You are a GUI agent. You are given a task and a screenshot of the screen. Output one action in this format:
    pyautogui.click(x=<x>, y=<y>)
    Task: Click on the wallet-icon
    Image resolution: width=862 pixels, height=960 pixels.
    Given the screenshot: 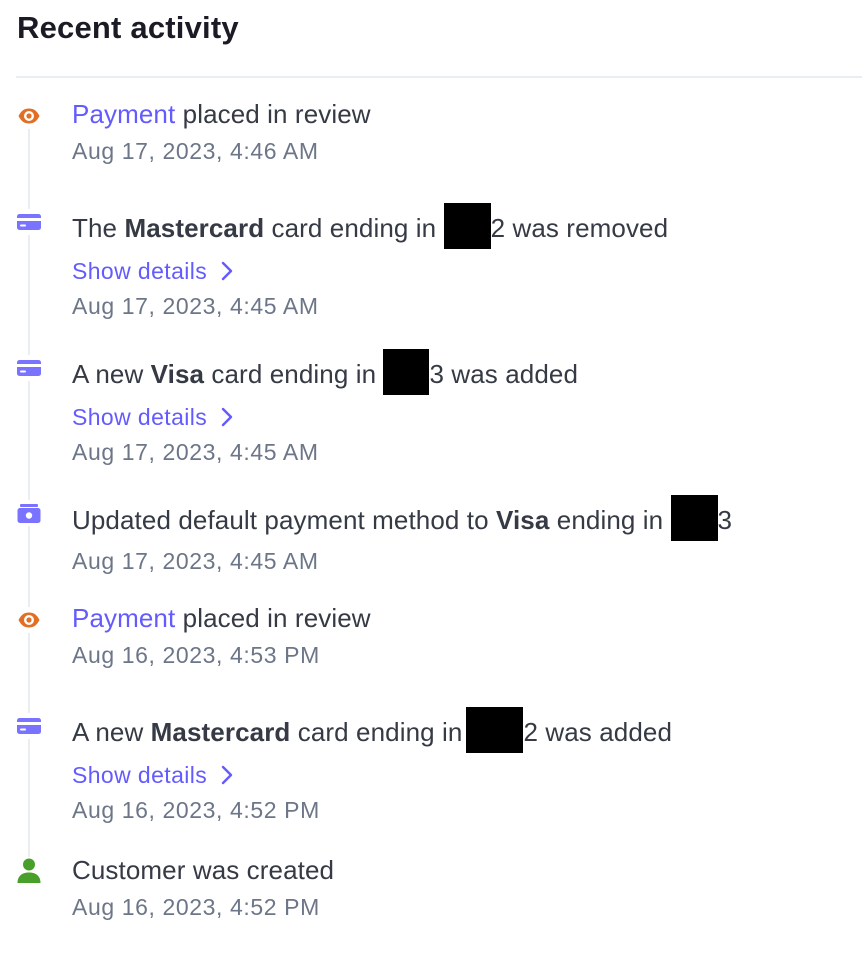 What is the action you would take?
    pyautogui.click(x=29, y=513)
    